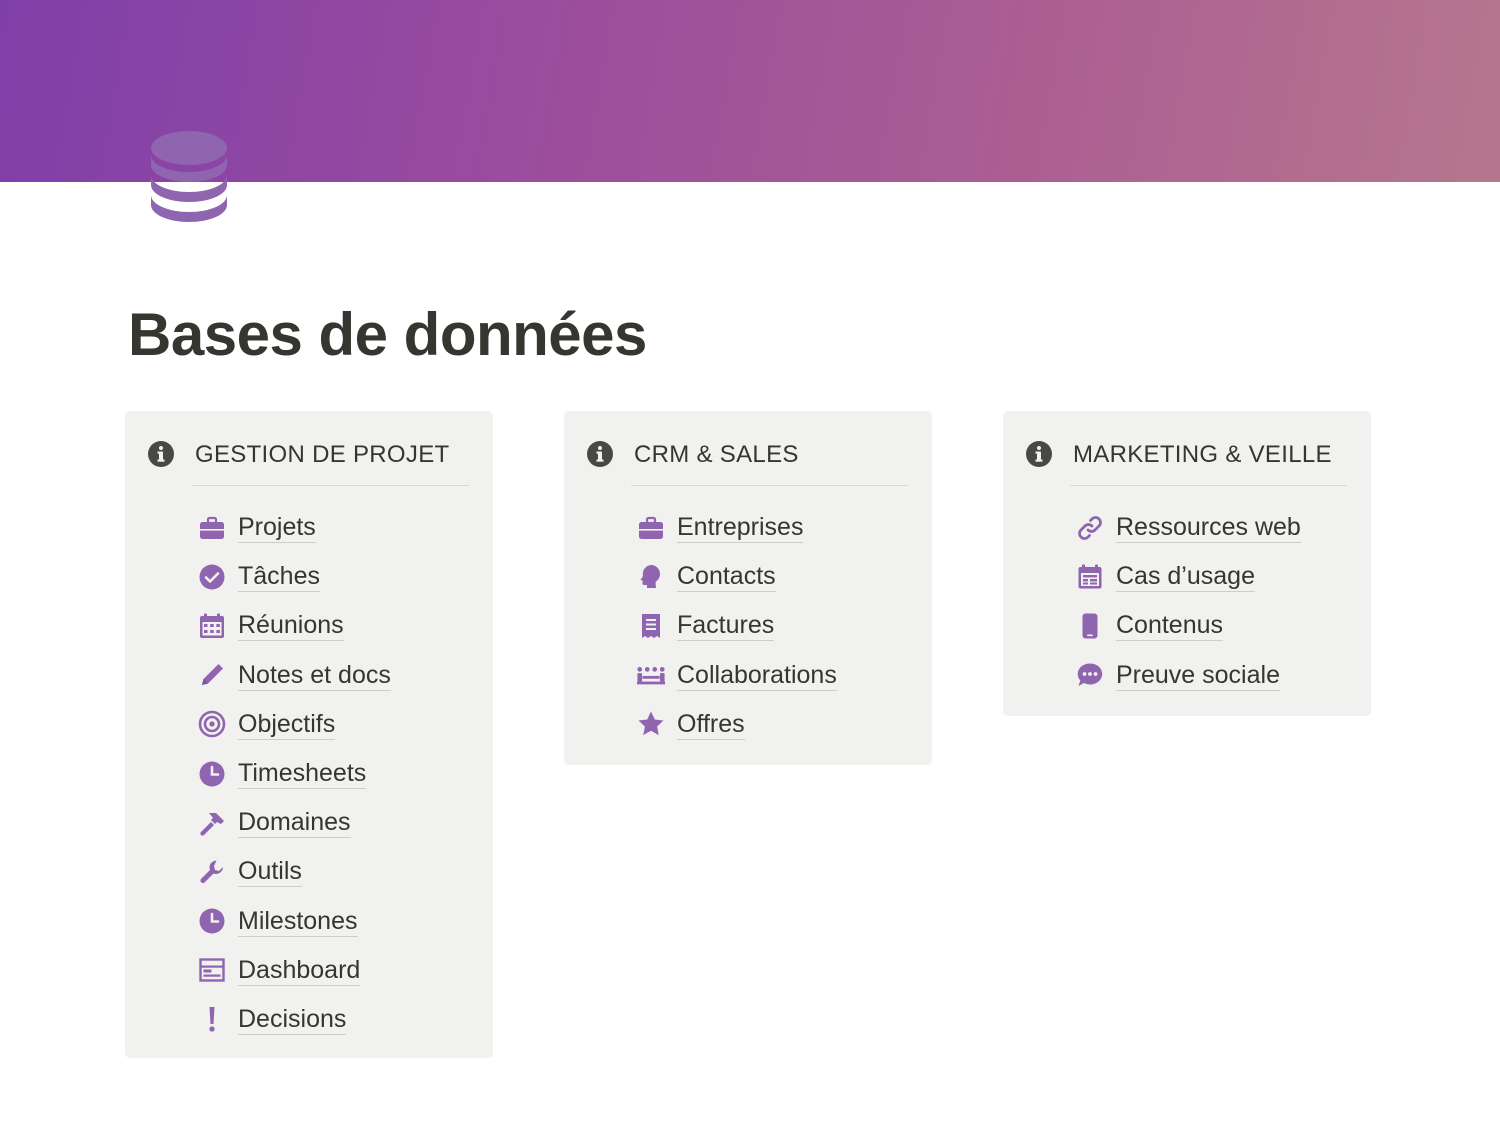 The width and height of the screenshot is (1500, 1128). I want to click on link-taches: Tâches, so click(294, 576).